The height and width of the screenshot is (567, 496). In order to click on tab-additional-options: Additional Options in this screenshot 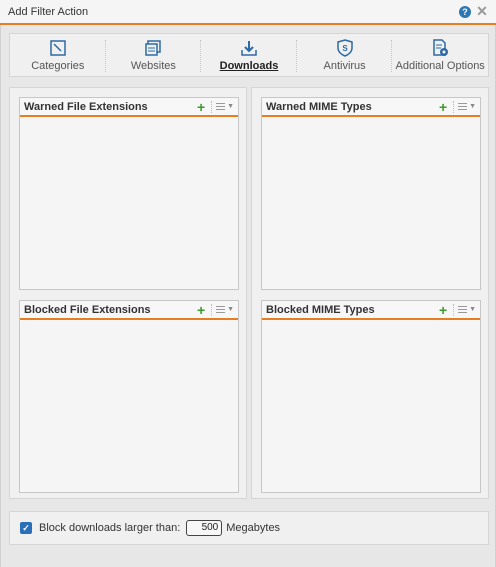, I will do `click(440, 55)`.